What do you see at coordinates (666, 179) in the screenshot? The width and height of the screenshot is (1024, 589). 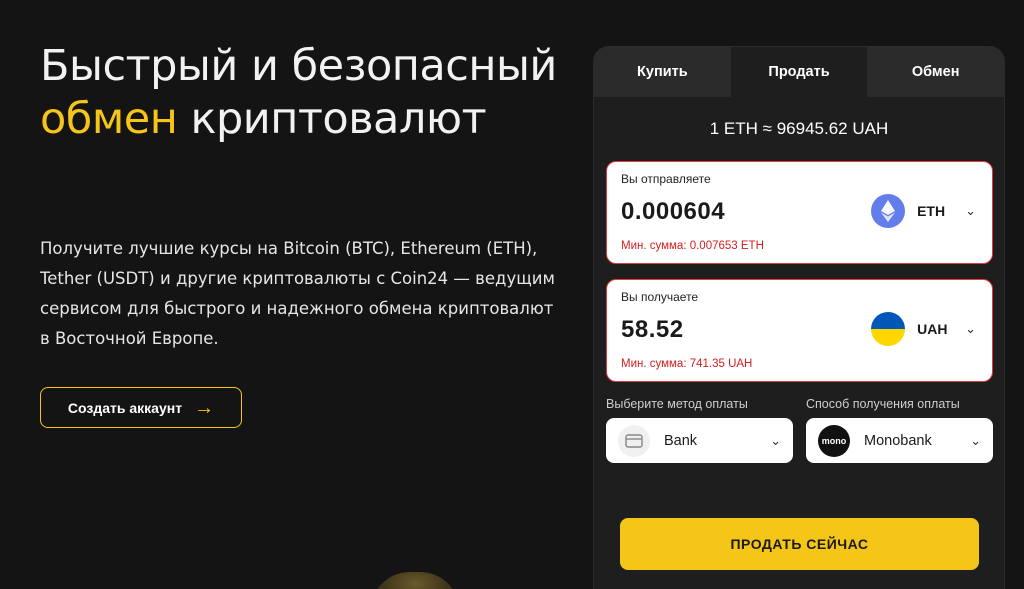 I see `send-label: Вы отправляете` at bounding box center [666, 179].